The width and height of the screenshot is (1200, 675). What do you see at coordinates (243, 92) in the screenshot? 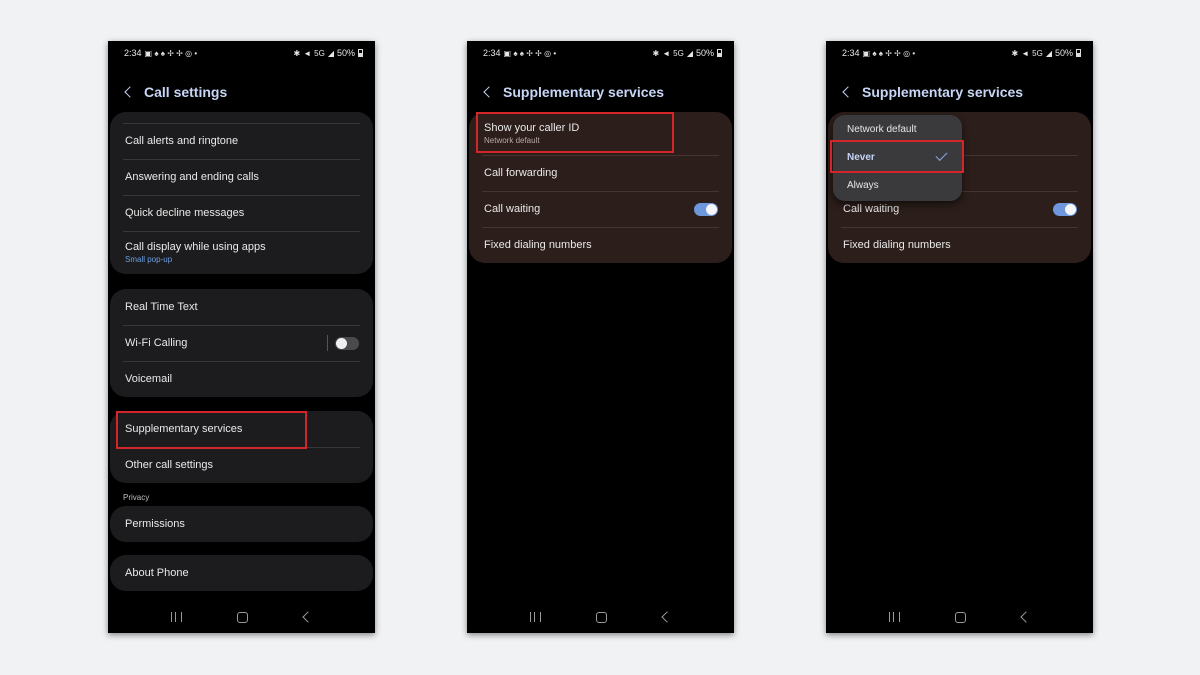
I see `app-header: Call settings` at bounding box center [243, 92].